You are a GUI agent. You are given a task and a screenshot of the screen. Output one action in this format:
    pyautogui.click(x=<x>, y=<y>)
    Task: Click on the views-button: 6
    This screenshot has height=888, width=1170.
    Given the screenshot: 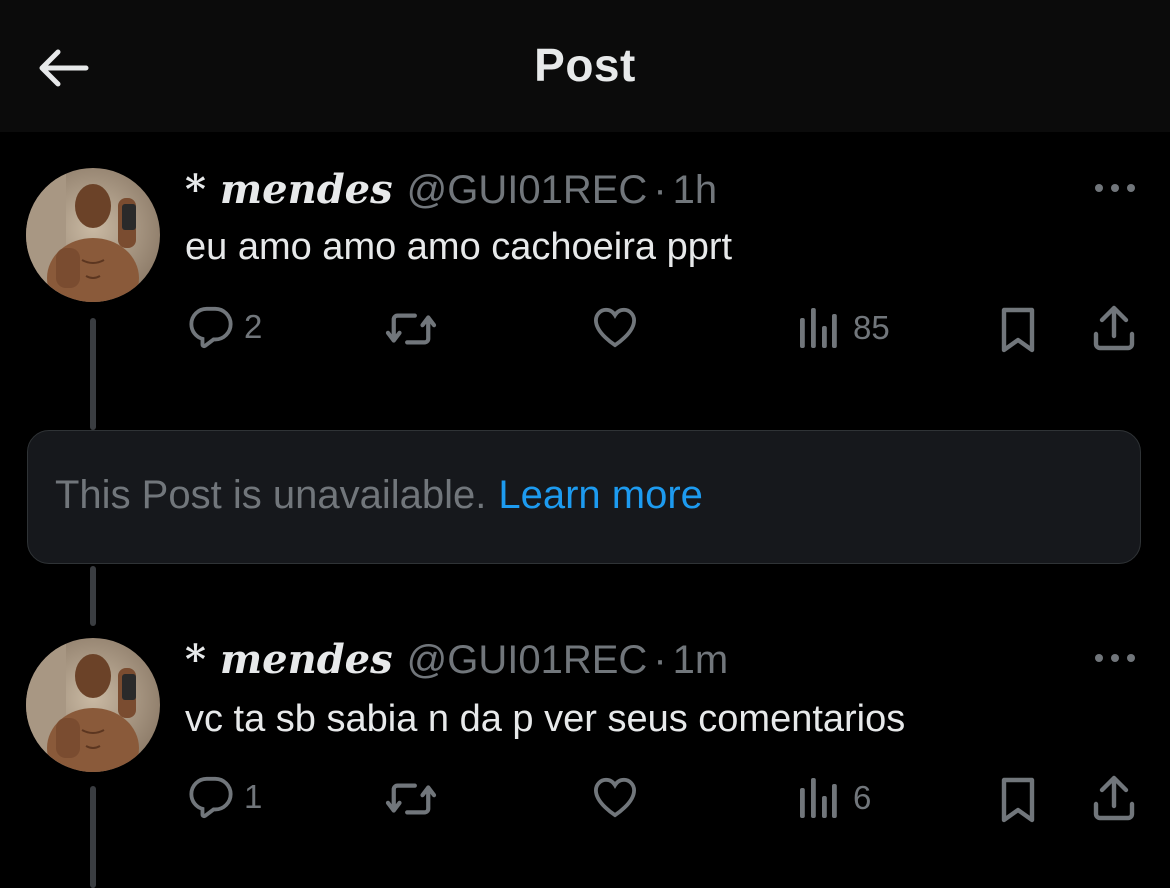 What is the action you would take?
    pyautogui.click(x=834, y=798)
    